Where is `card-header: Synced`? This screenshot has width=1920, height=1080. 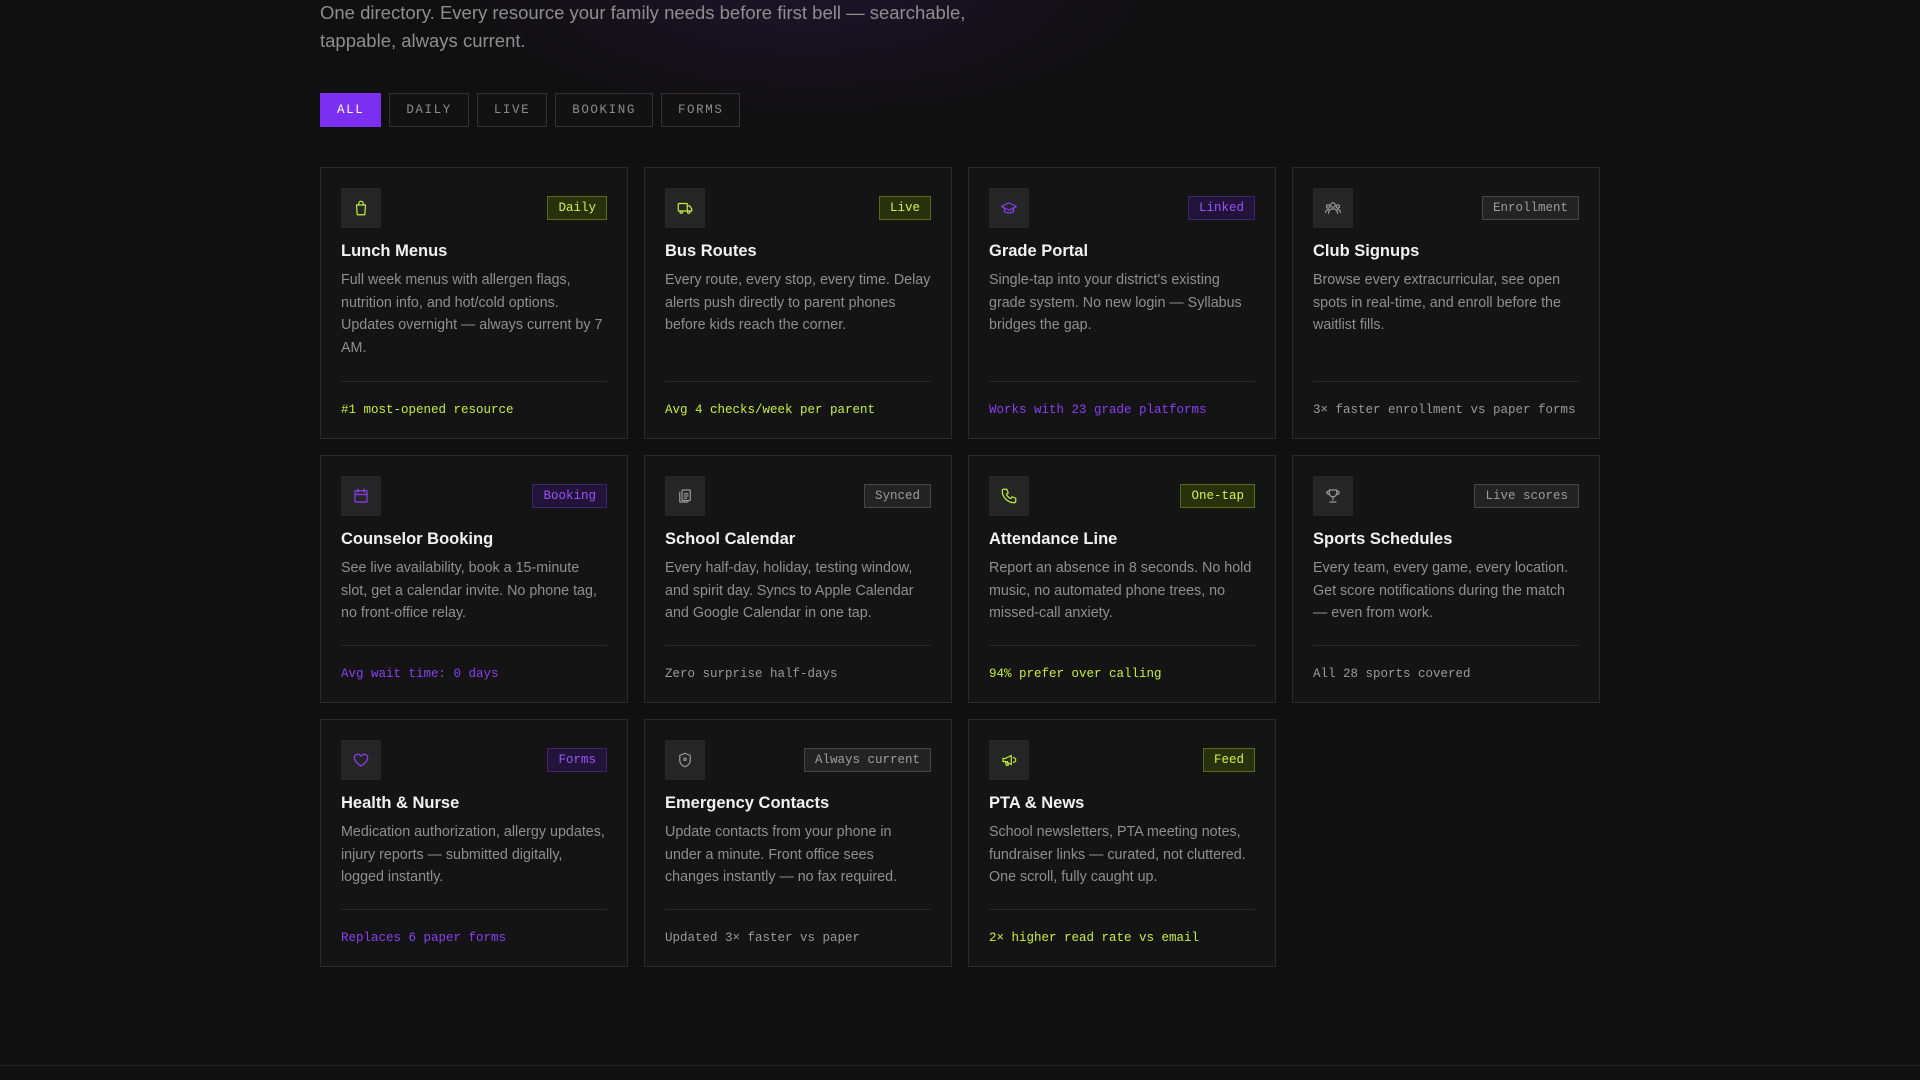
card-header: Synced is located at coordinates (798, 496).